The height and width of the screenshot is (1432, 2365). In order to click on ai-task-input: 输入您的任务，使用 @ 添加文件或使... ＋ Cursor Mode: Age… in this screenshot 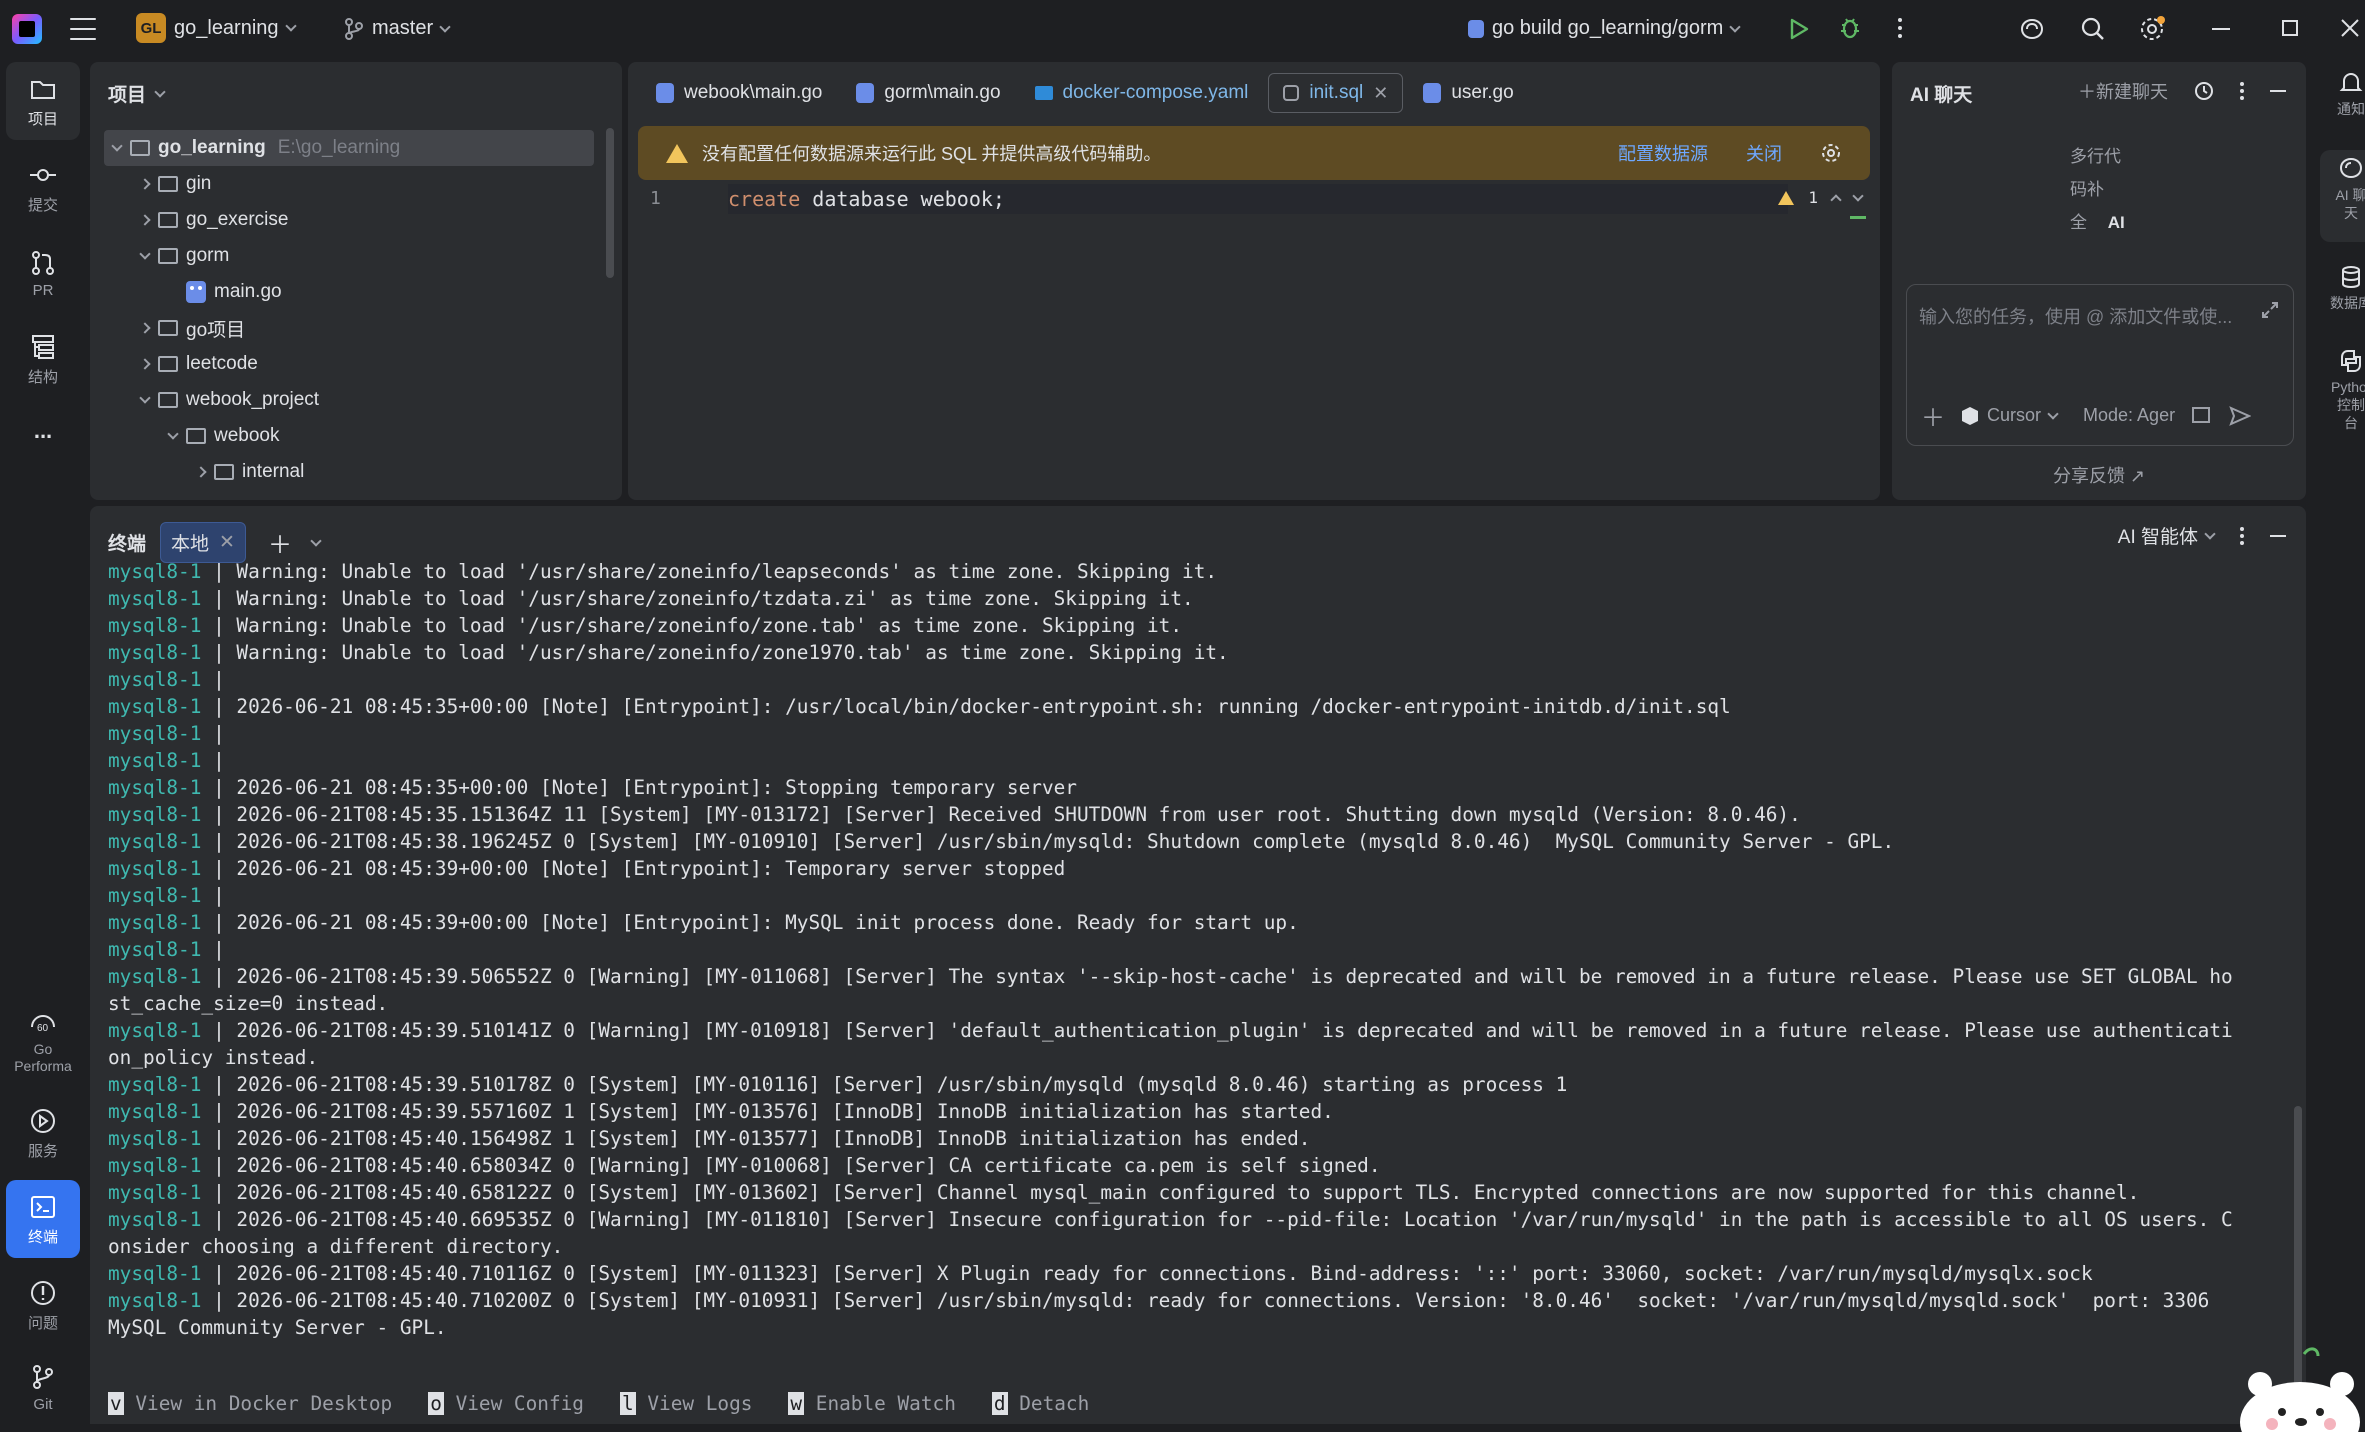, I will do `click(2100, 365)`.